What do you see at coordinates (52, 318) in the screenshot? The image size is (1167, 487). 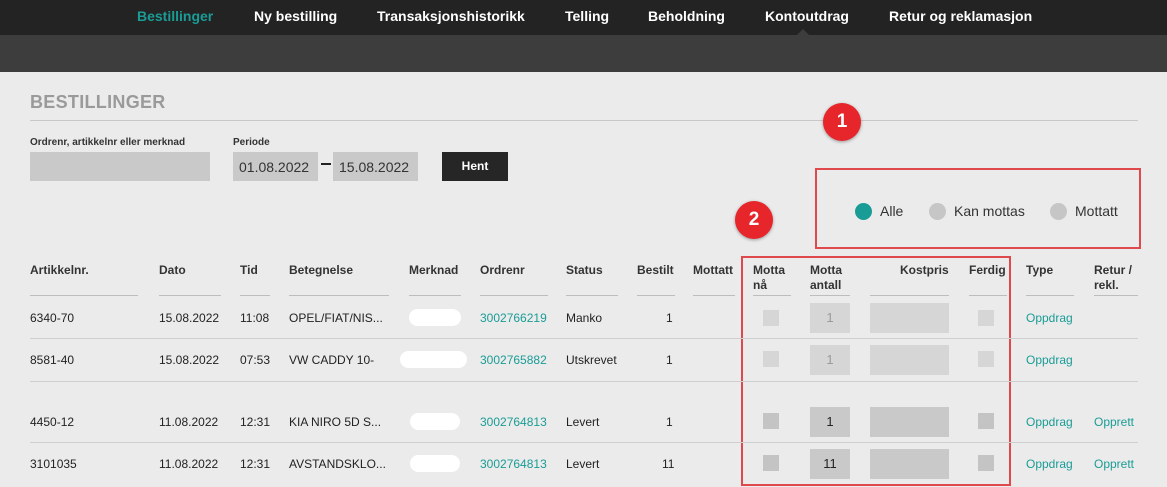 I see `cell-artikkelnr: 6340-70` at bounding box center [52, 318].